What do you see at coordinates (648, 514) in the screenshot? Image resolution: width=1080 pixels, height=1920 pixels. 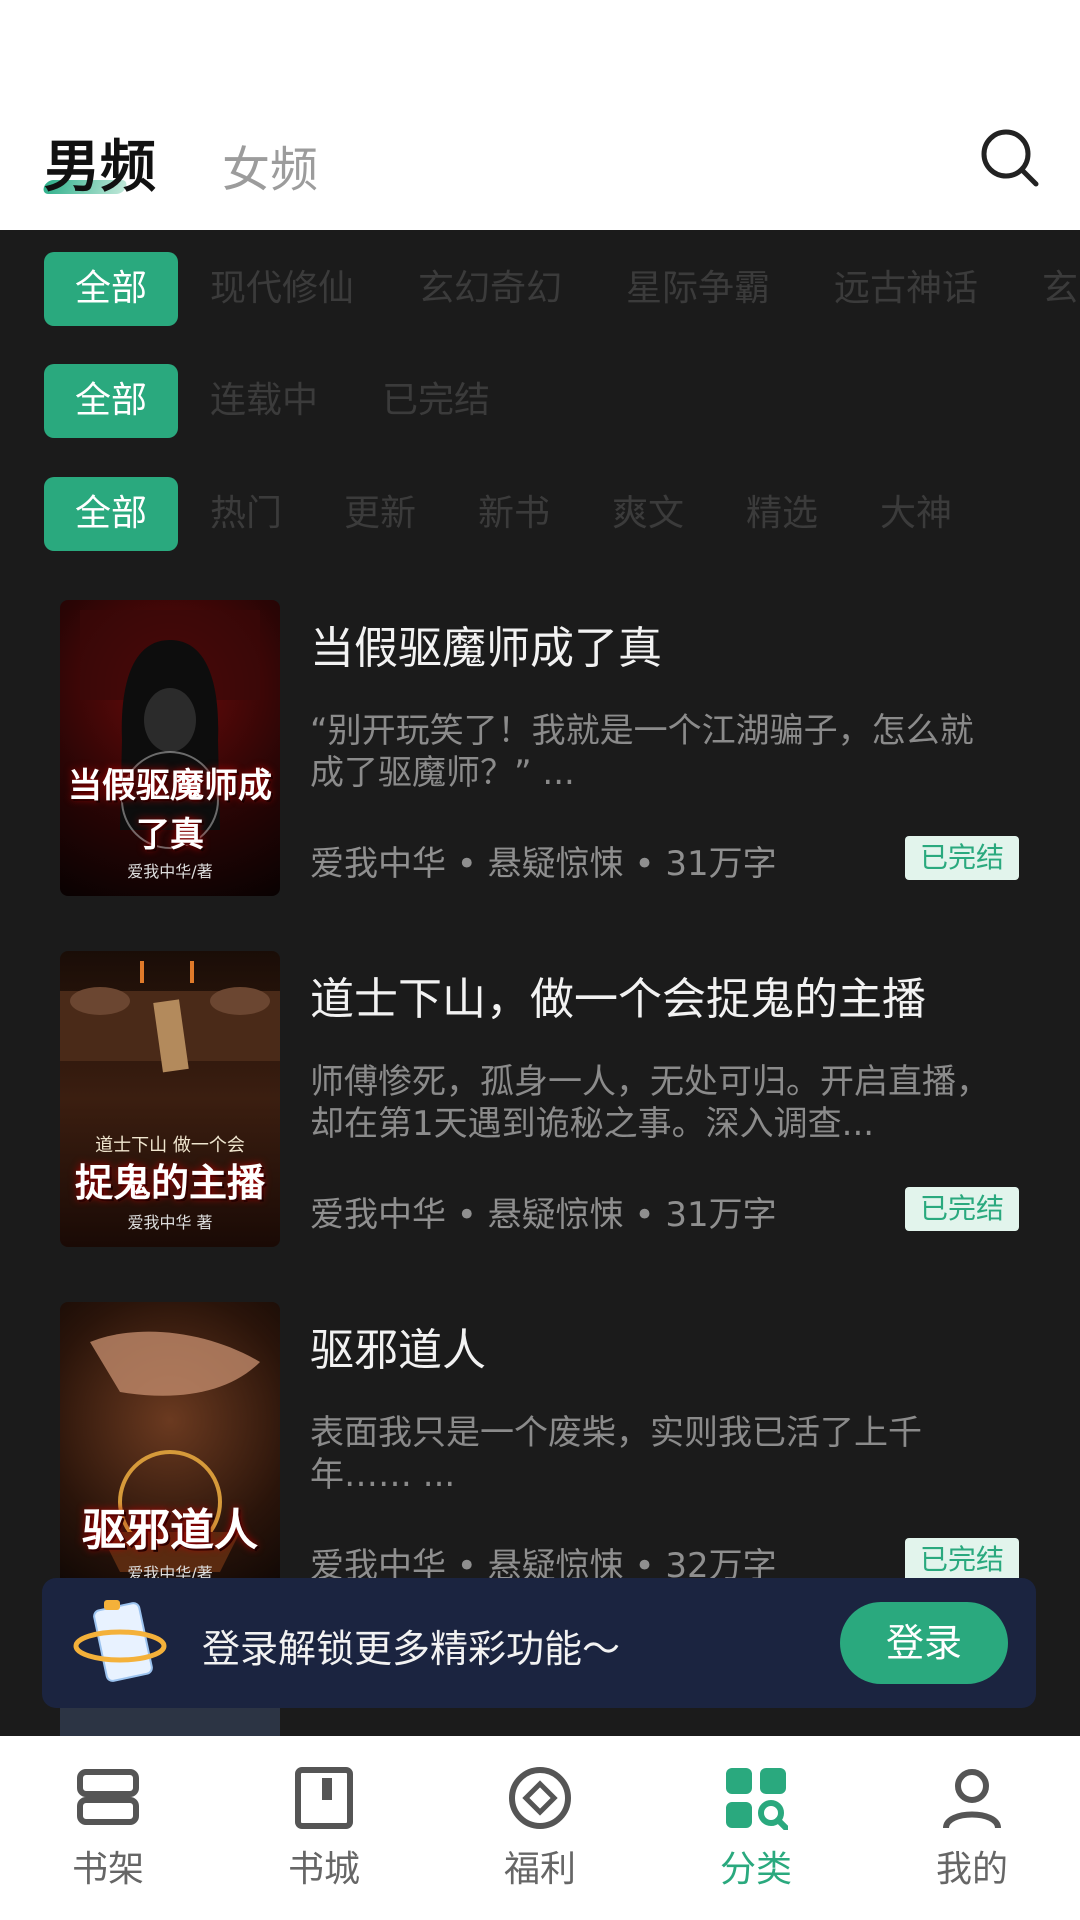 I see `sort-chip: 爽文` at bounding box center [648, 514].